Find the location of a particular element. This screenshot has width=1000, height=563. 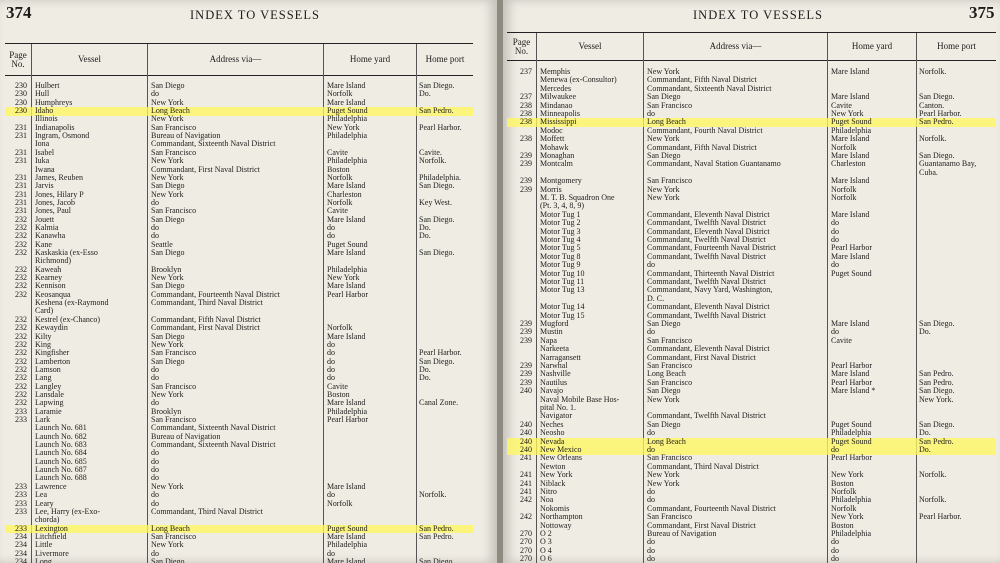

cell-vessel: Neosho is located at coordinates (552, 433).